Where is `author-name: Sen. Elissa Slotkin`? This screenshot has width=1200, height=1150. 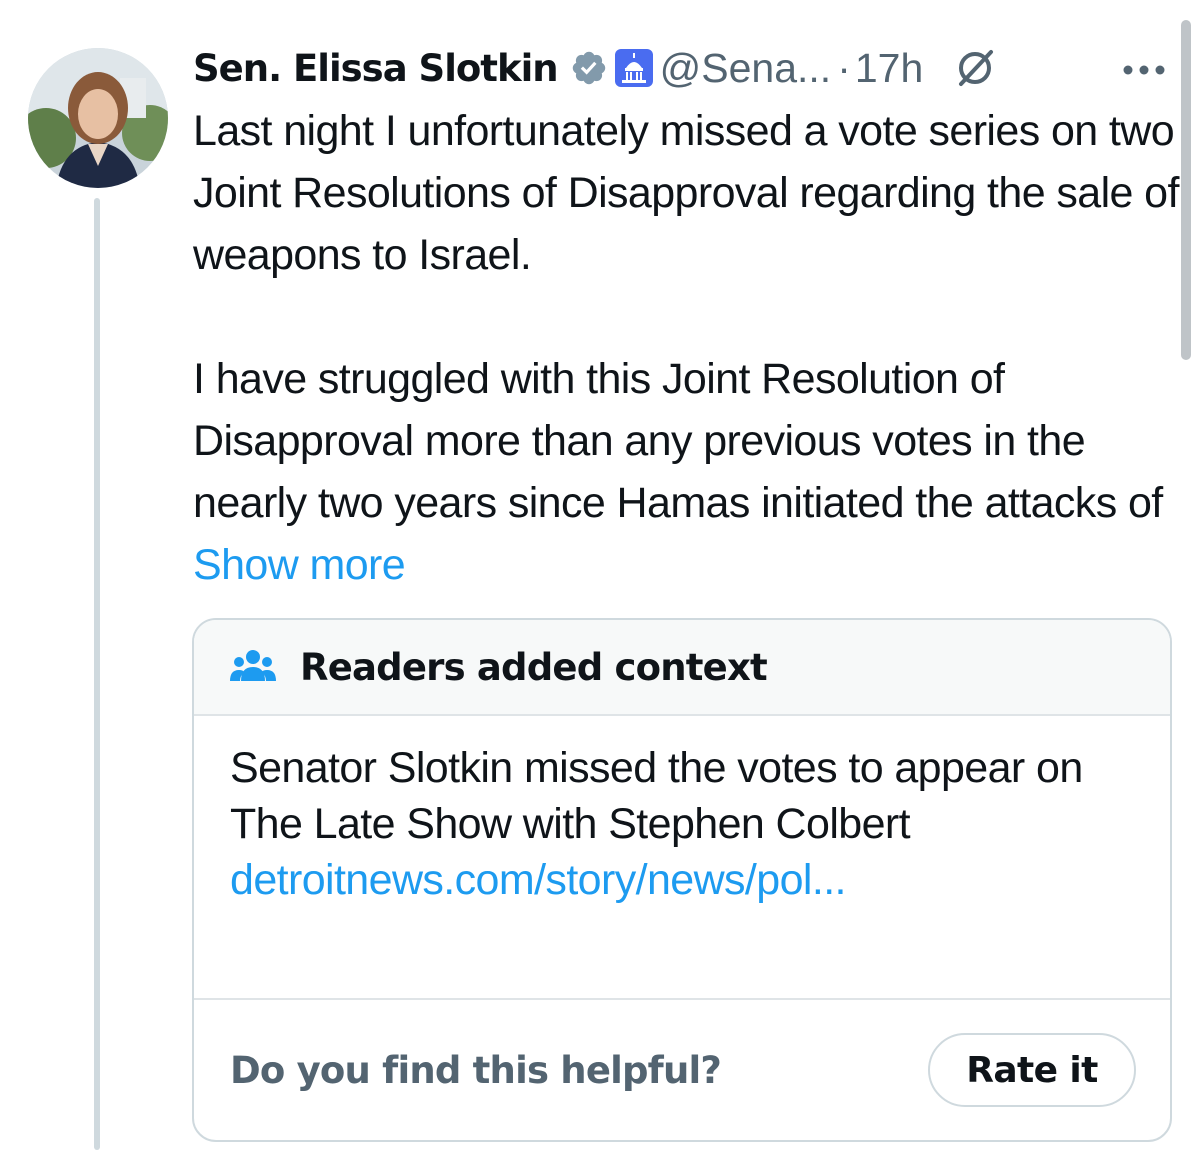
author-name: Sen. Elissa Slotkin is located at coordinates (376, 68).